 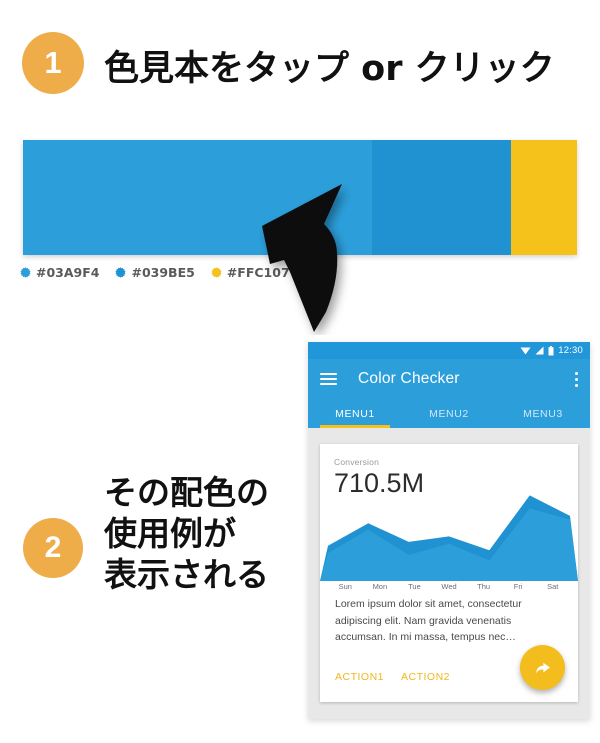 I want to click on step-1-badge: 1, so click(x=53, y=63).